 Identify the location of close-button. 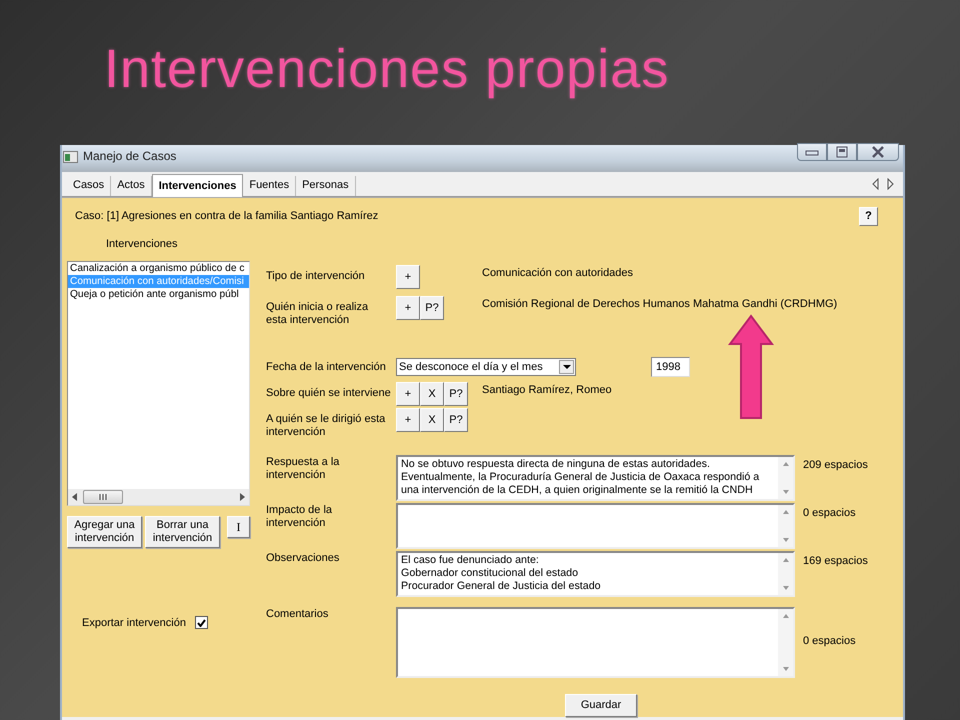
(878, 152).